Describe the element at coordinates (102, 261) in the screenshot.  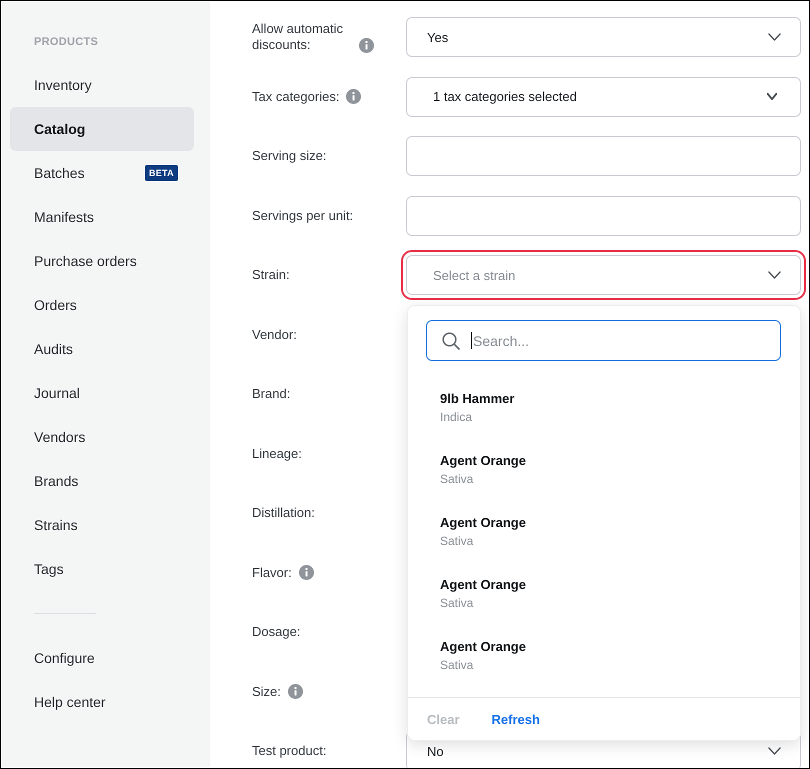
I see `nav-item: Purchase orders` at that location.